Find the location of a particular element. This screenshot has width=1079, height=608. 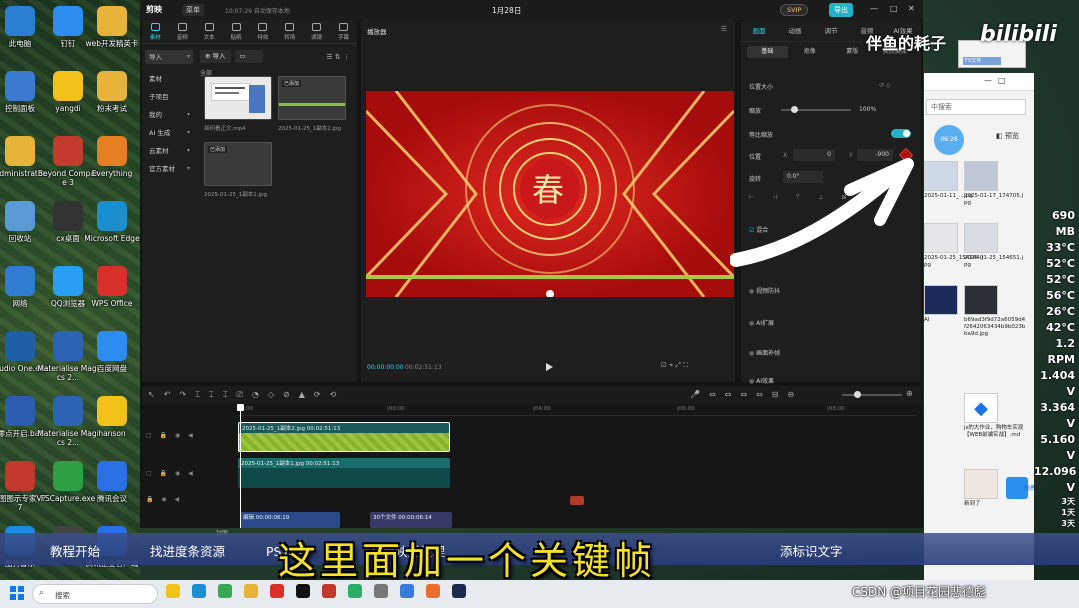

close-icon: ✕ is located at coordinates (911, 8).